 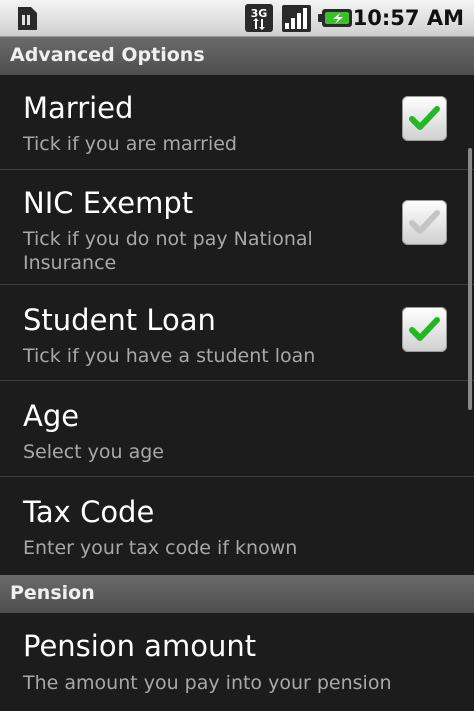 What do you see at coordinates (237, 526) in the screenshot?
I see `pref-tax-code: Tax Code Enter your tax code if known` at bounding box center [237, 526].